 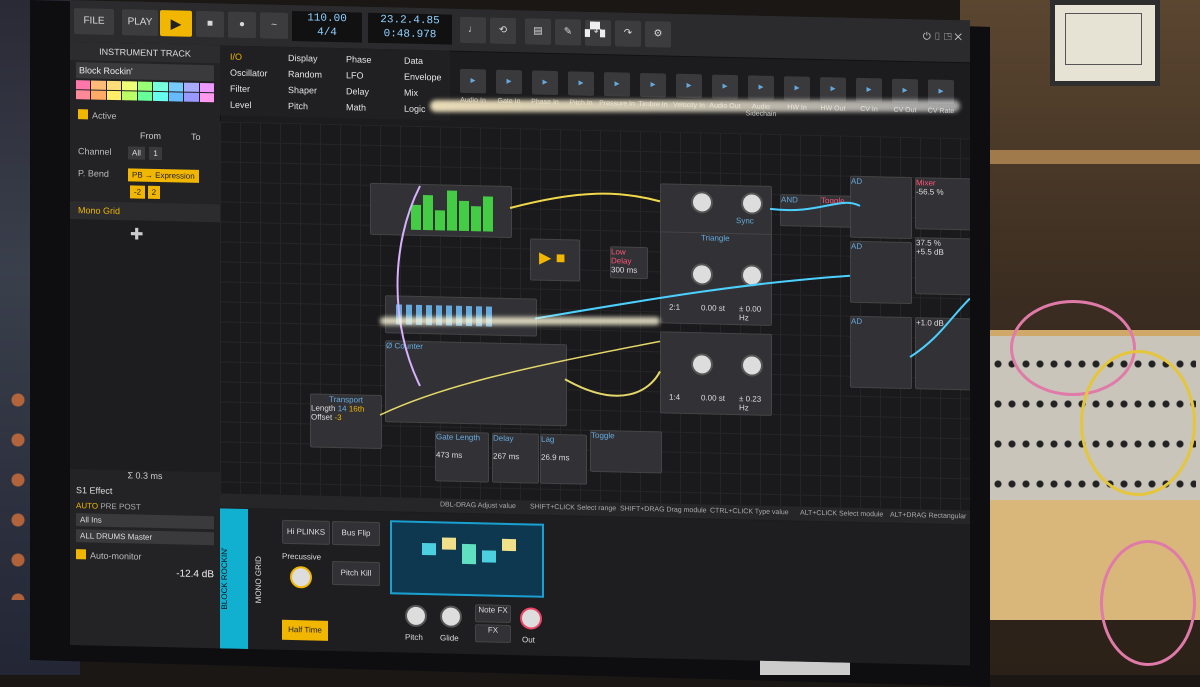 What do you see at coordinates (136, 234) in the screenshot?
I see `add-device-icon: ✚` at bounding box center [136, 234].